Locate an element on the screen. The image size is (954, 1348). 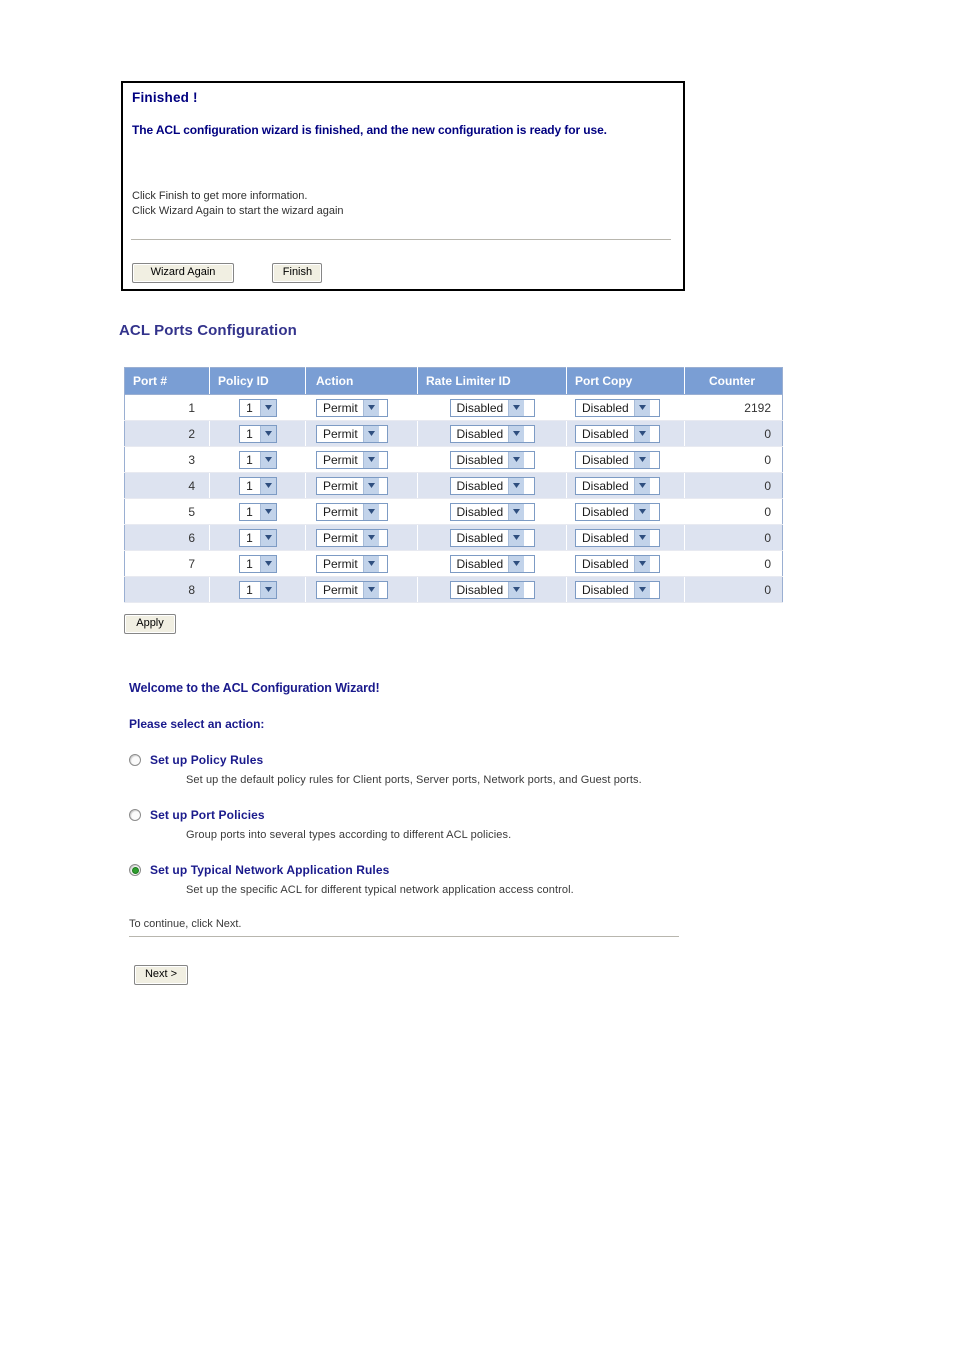
cell-port: 1 is located at coordinates (167, 407).